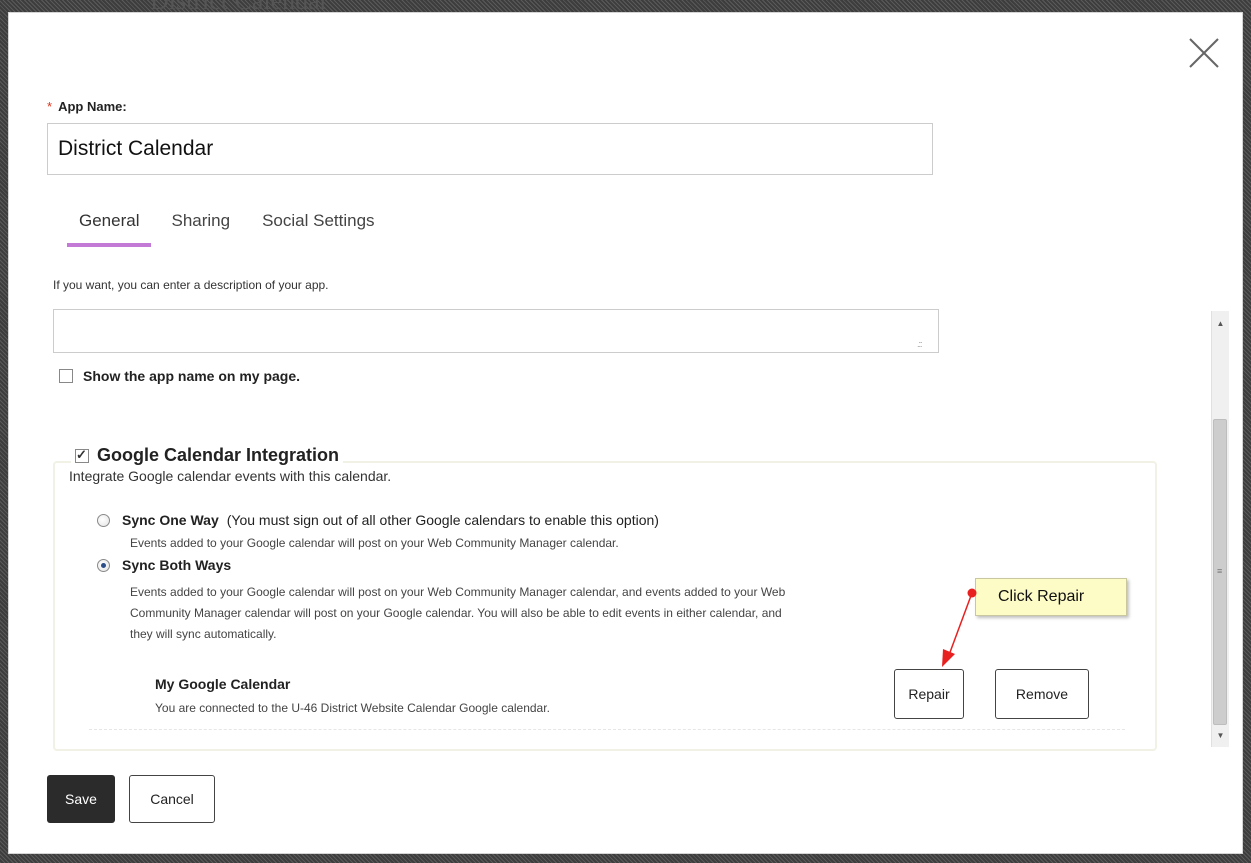 This screenshot has width=1251, height=863. I want to click on sync-one-way-label: Sync One Way, so click(170, 520).